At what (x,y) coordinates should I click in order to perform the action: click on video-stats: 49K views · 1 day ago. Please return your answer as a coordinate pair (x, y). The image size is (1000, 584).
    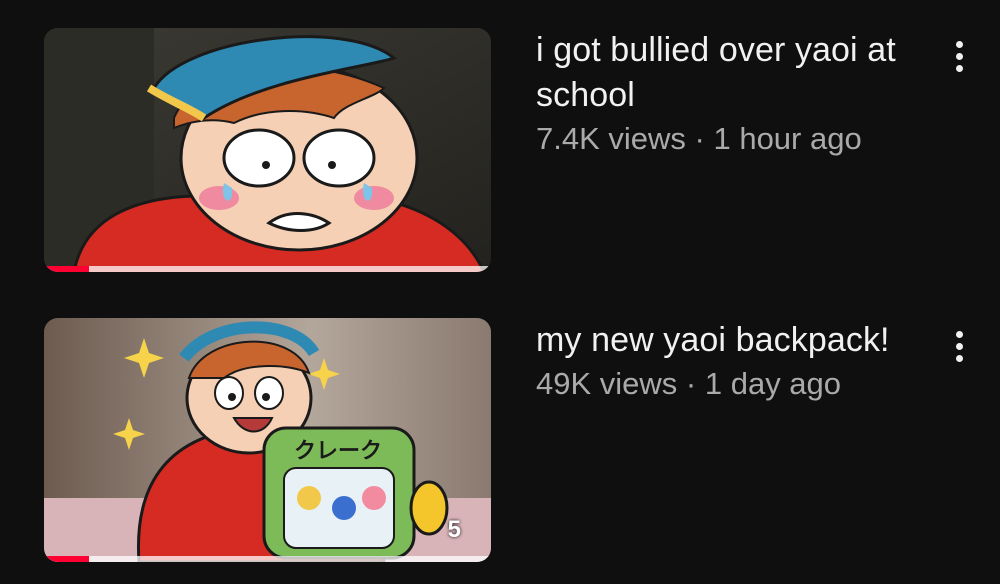
    Looking at the image, I should click on (726, 384).